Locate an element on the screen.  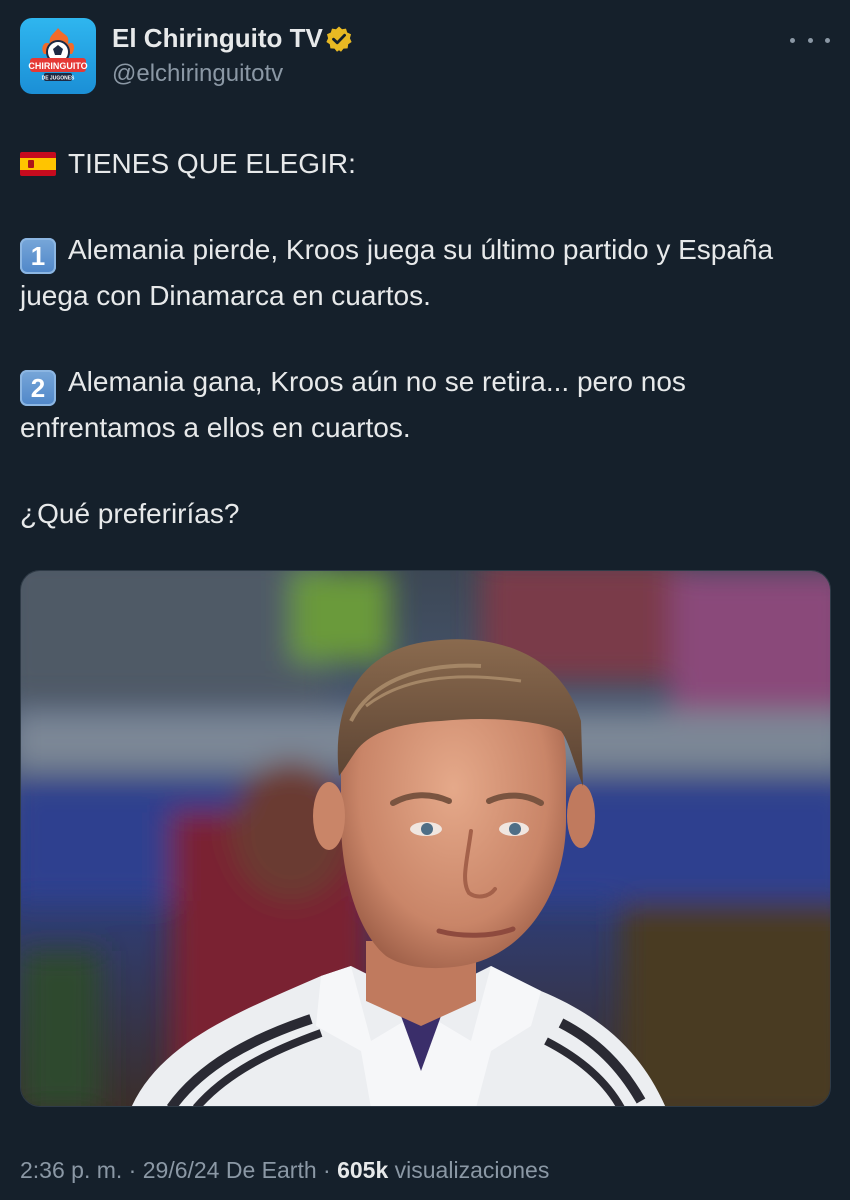
author-display-name: El Chiringuito TV is located at coordinates (217, 38).